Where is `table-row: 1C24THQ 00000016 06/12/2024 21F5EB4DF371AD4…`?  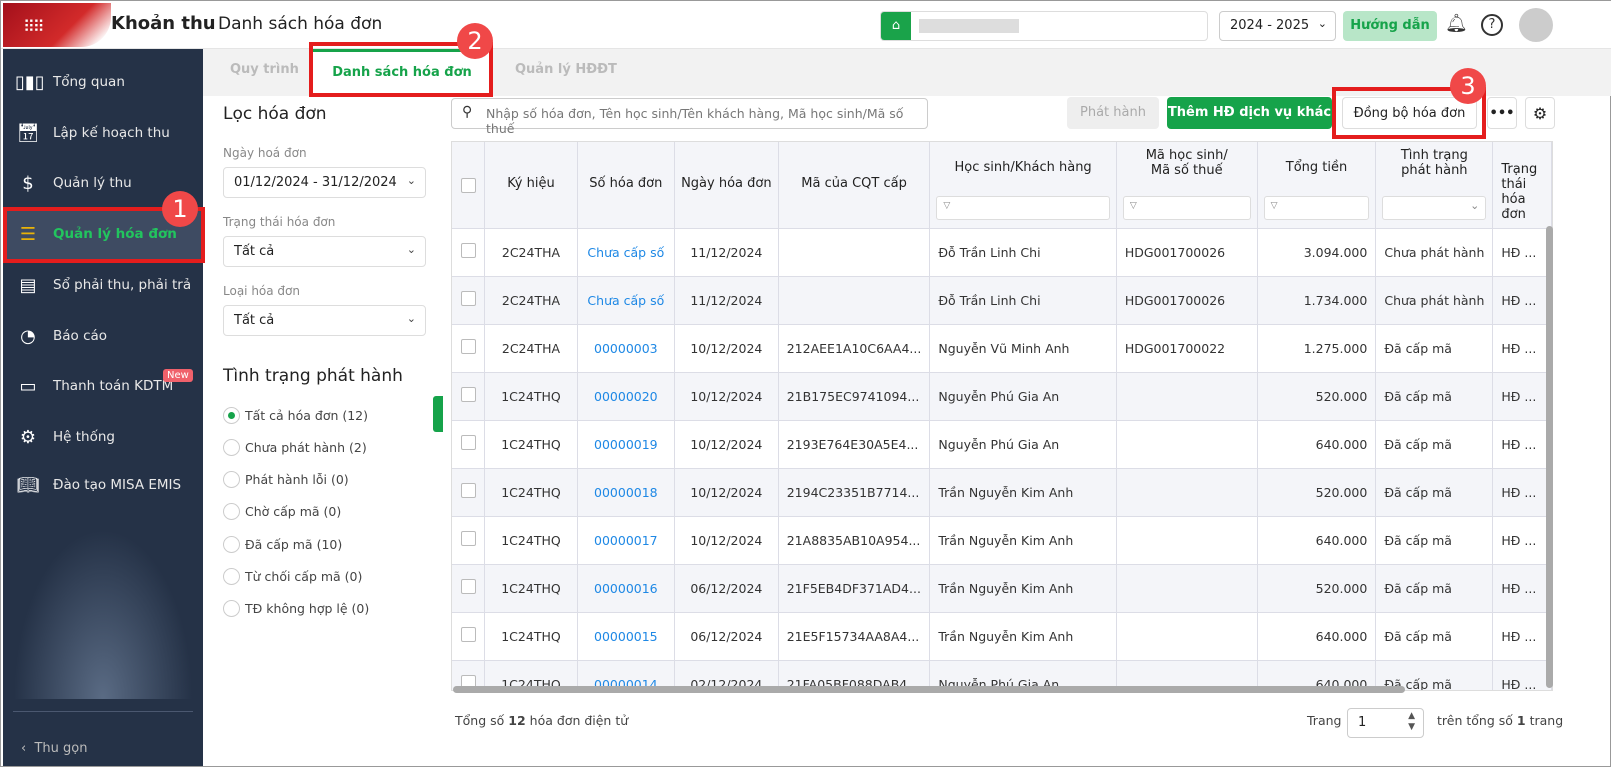
table-row: 1C24THQ 00000016 06/12/2024 21F5EB4DF371AD4… is located at coordinates (1002, 588).